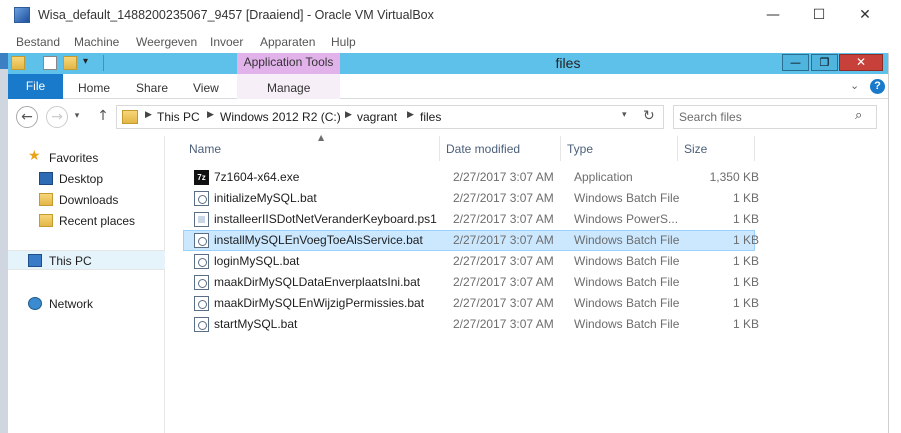 The width and height of the screenshot is (901, 433). Describe the element at coordinates (201, 177) in the screenshot. I see `7zip-icon: 7z` at that location.